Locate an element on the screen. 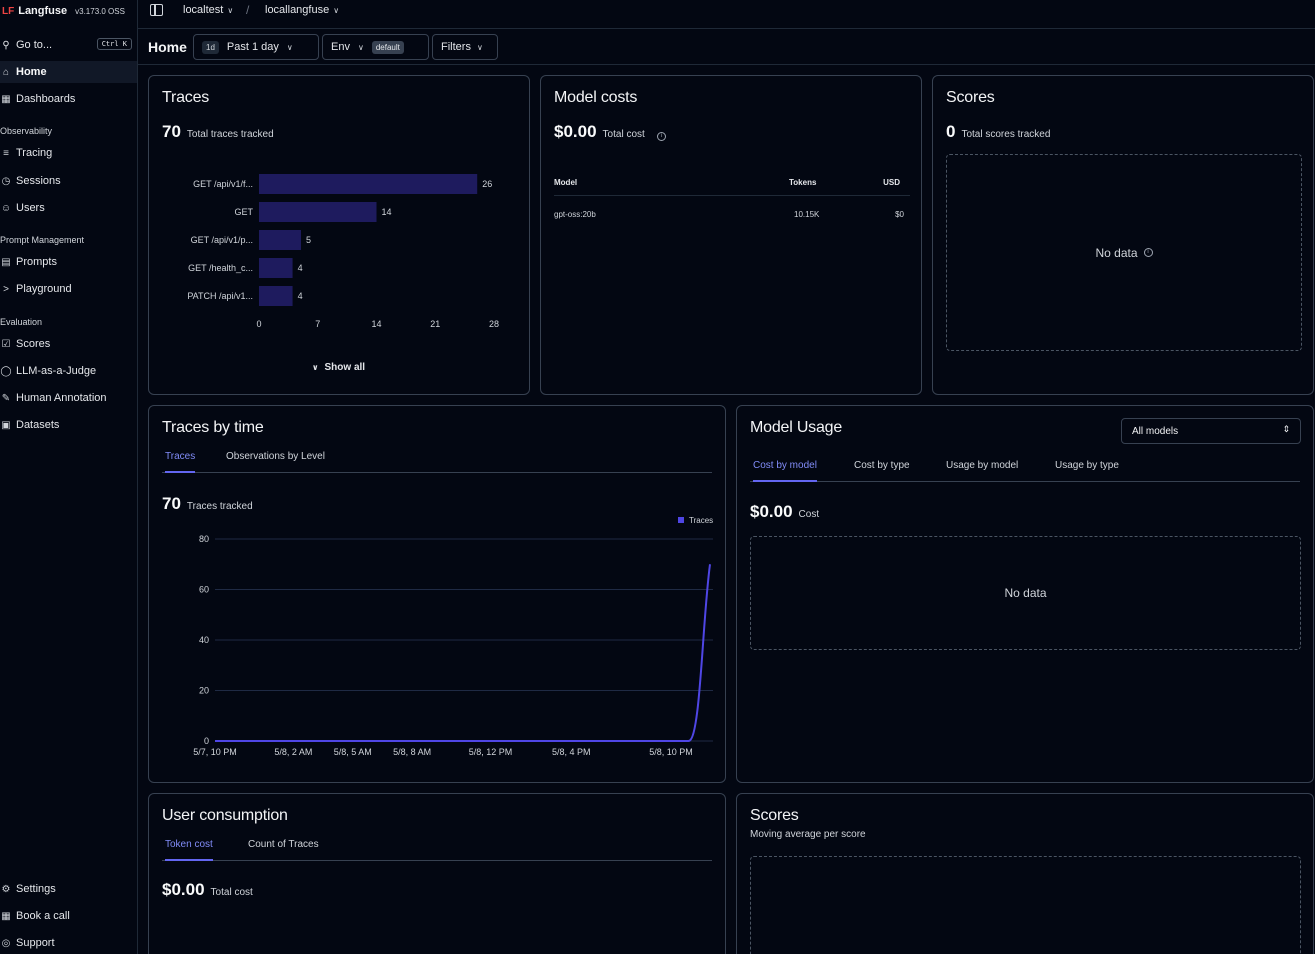 This screenshot has width=1315, height=954. y-tick-label: 40 is located at coordinates (204, 640).